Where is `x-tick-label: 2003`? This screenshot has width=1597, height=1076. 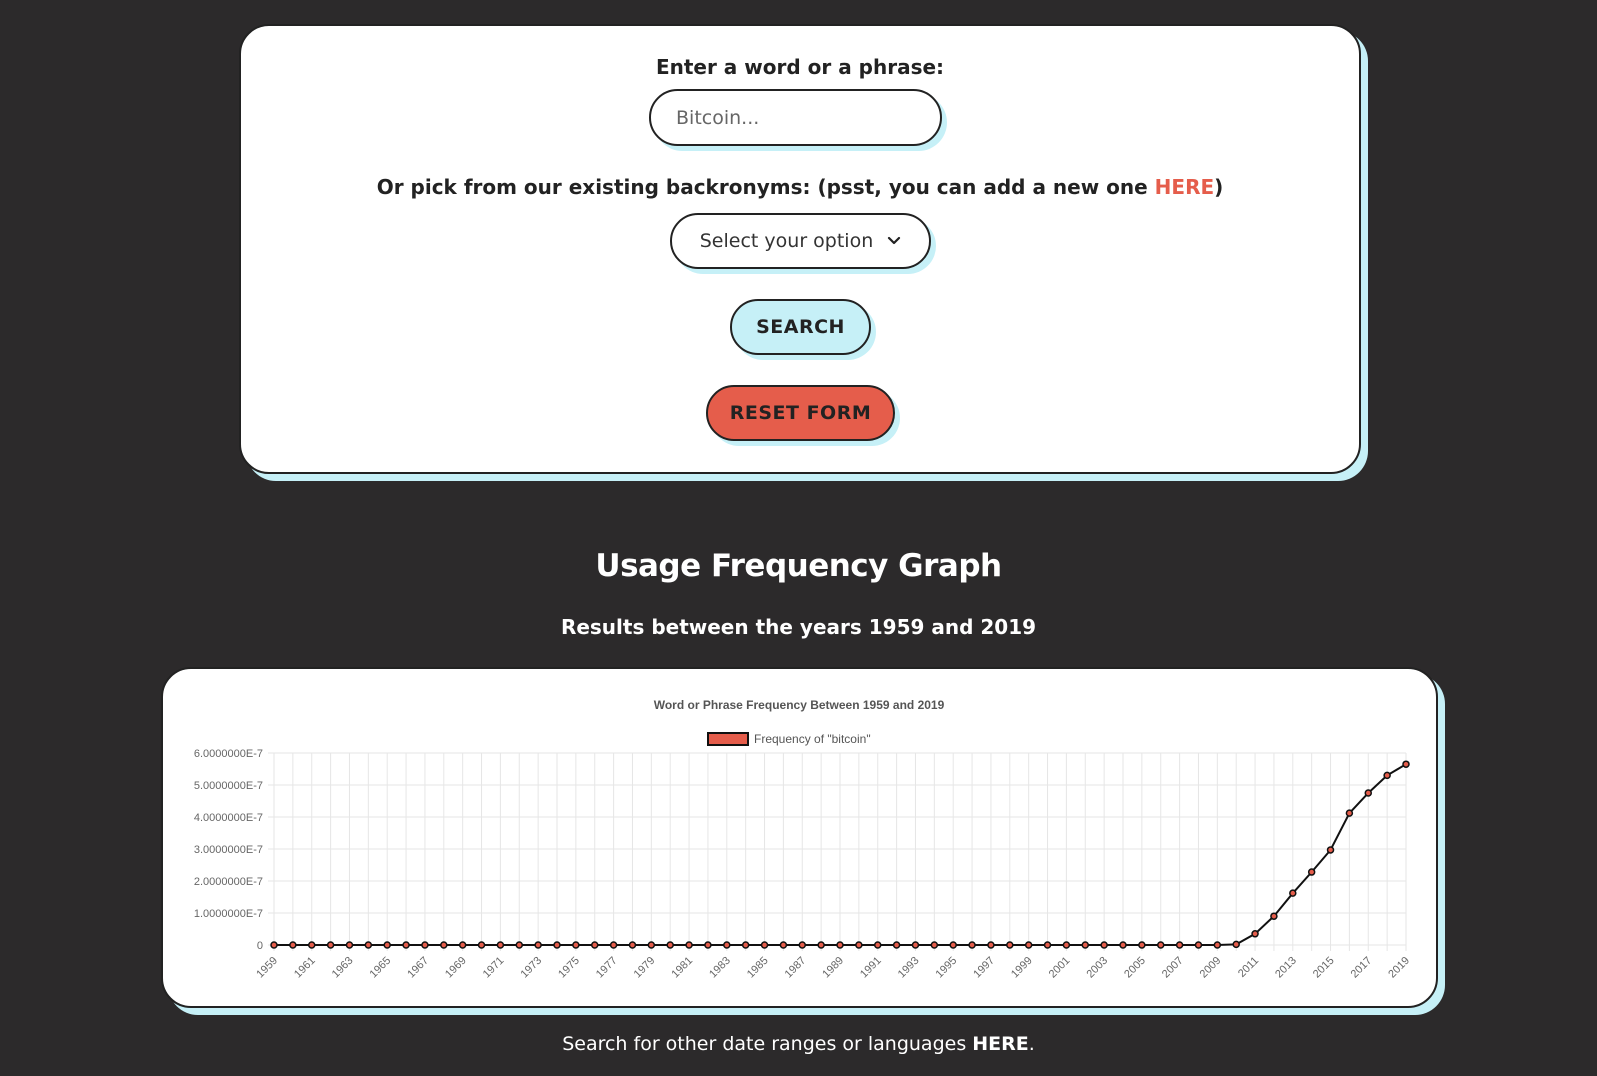 x-tick-label: 2003 is located at coordinates (1097, 968).